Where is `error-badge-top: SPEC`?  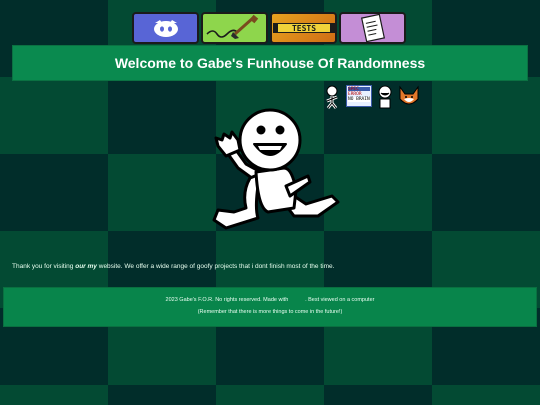
error-badge-top: SPEC is located at coordinates (359, 89).